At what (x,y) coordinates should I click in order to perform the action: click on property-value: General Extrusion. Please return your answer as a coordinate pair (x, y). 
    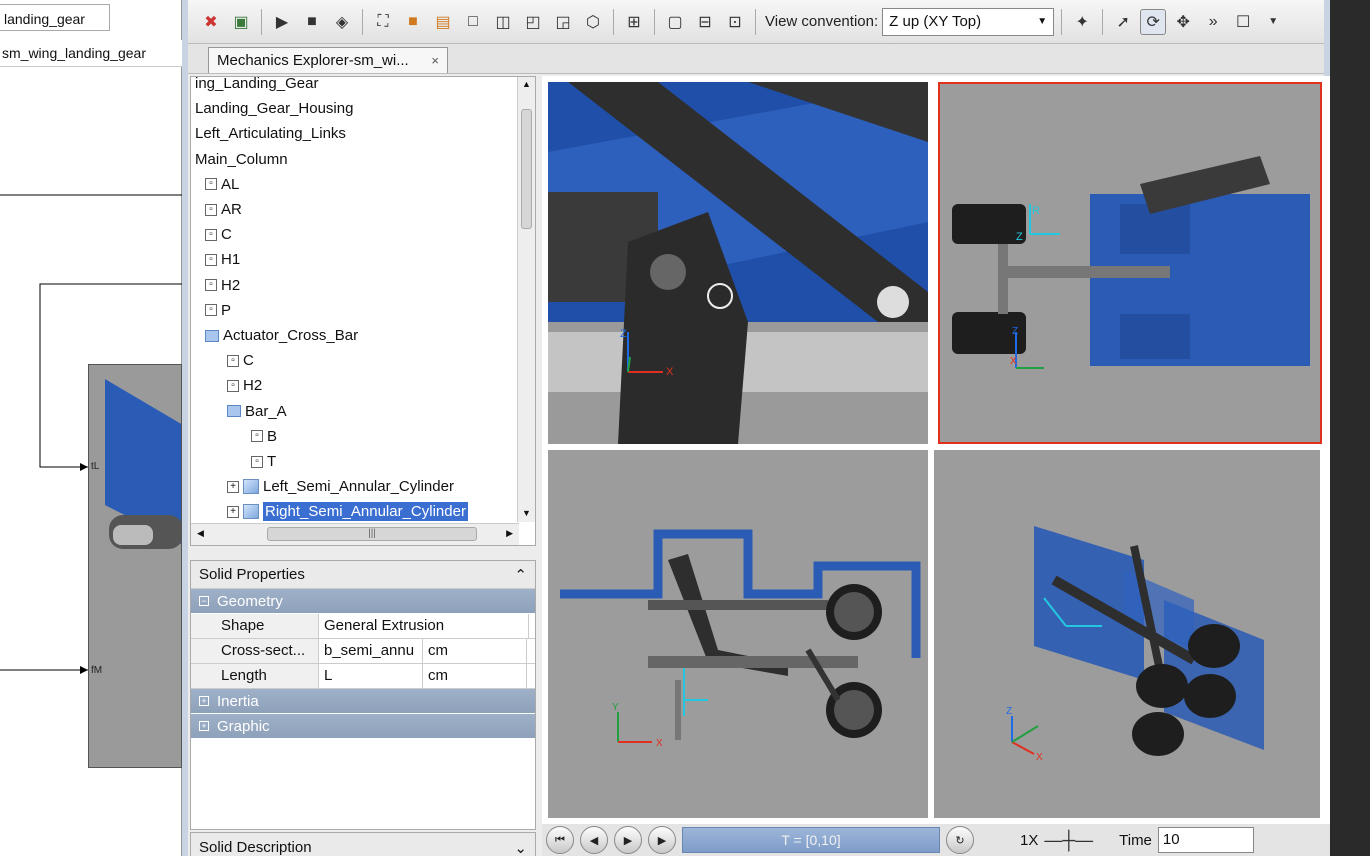
    Looking at the image, I should click on (424, 626).